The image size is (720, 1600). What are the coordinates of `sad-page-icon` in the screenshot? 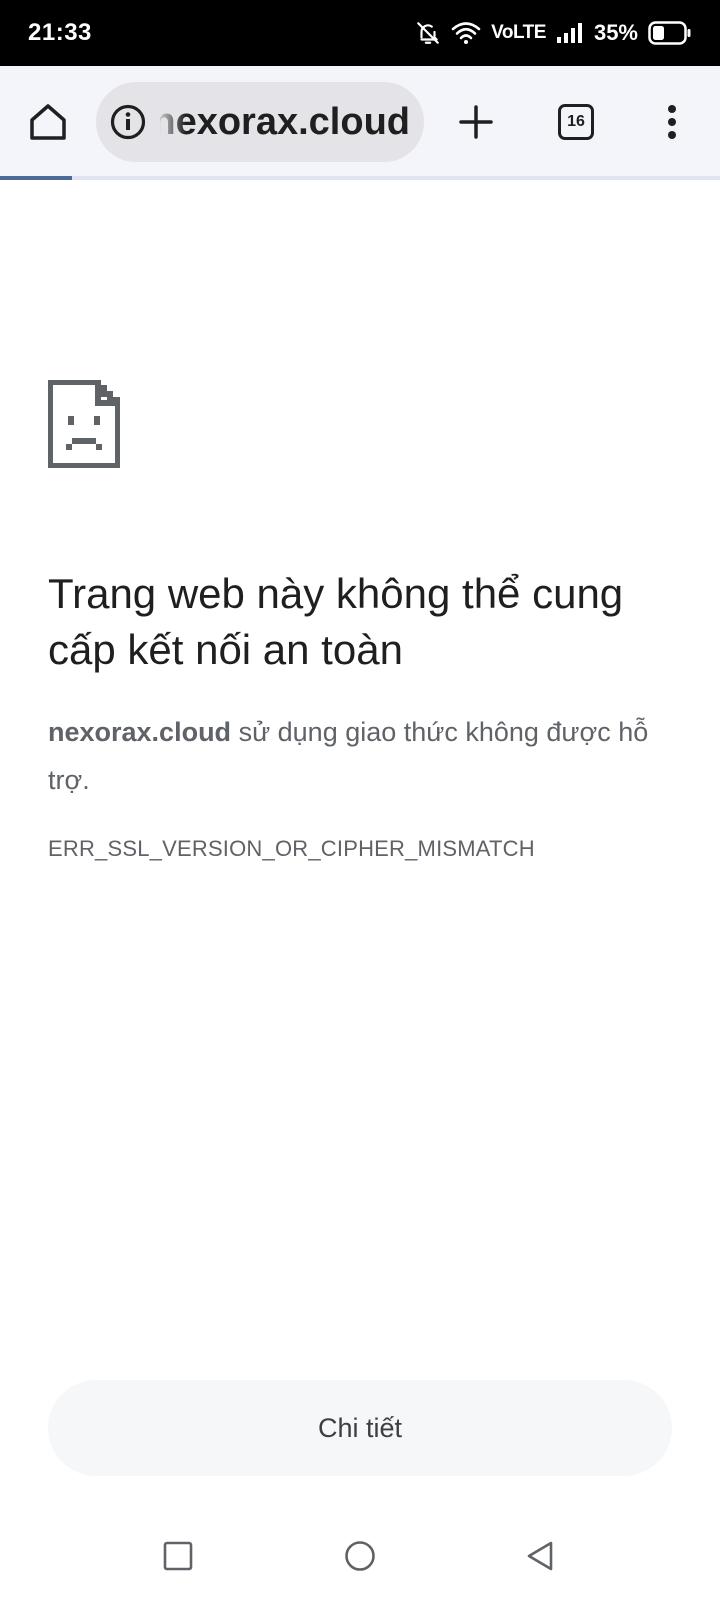 It's located at (84, 424).